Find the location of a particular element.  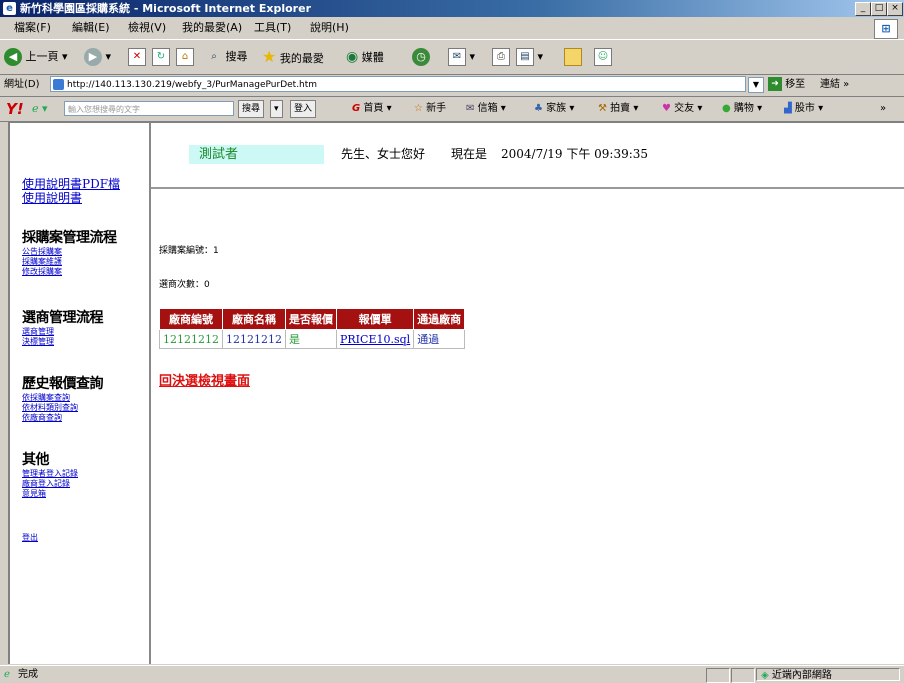

windows-logo-icon: ⊞ is located at coordinates (886, 29).